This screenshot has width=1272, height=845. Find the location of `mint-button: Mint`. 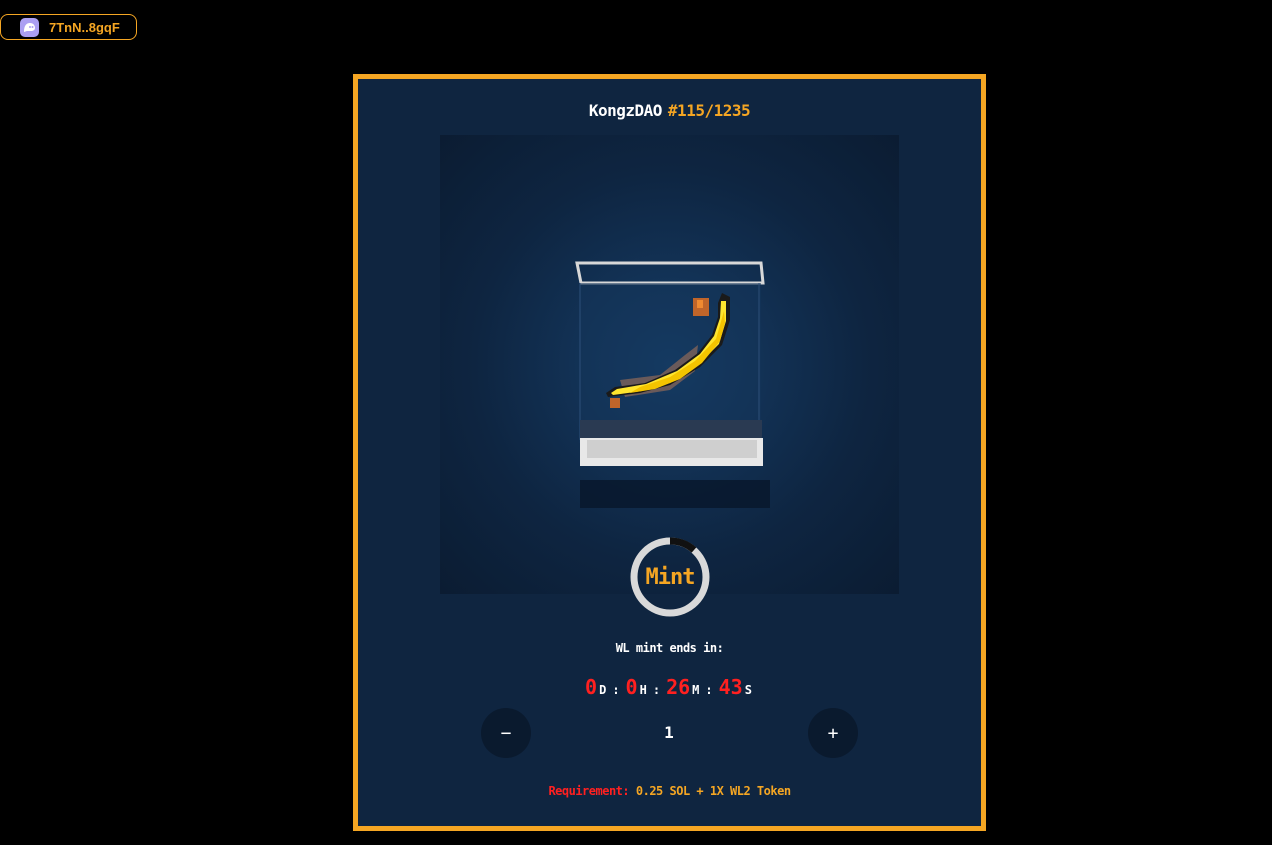

mint-button: Mint is located at coordinates (670, 577).